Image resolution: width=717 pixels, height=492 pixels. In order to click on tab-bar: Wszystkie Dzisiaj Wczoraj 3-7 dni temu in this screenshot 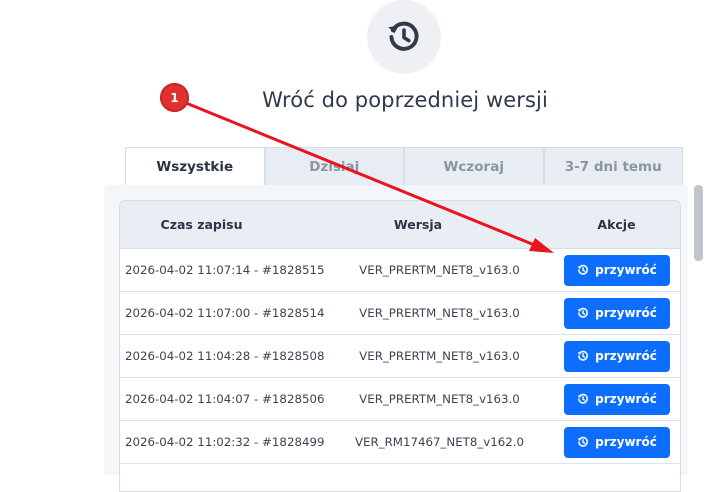, I will do `click(404, 166)`.